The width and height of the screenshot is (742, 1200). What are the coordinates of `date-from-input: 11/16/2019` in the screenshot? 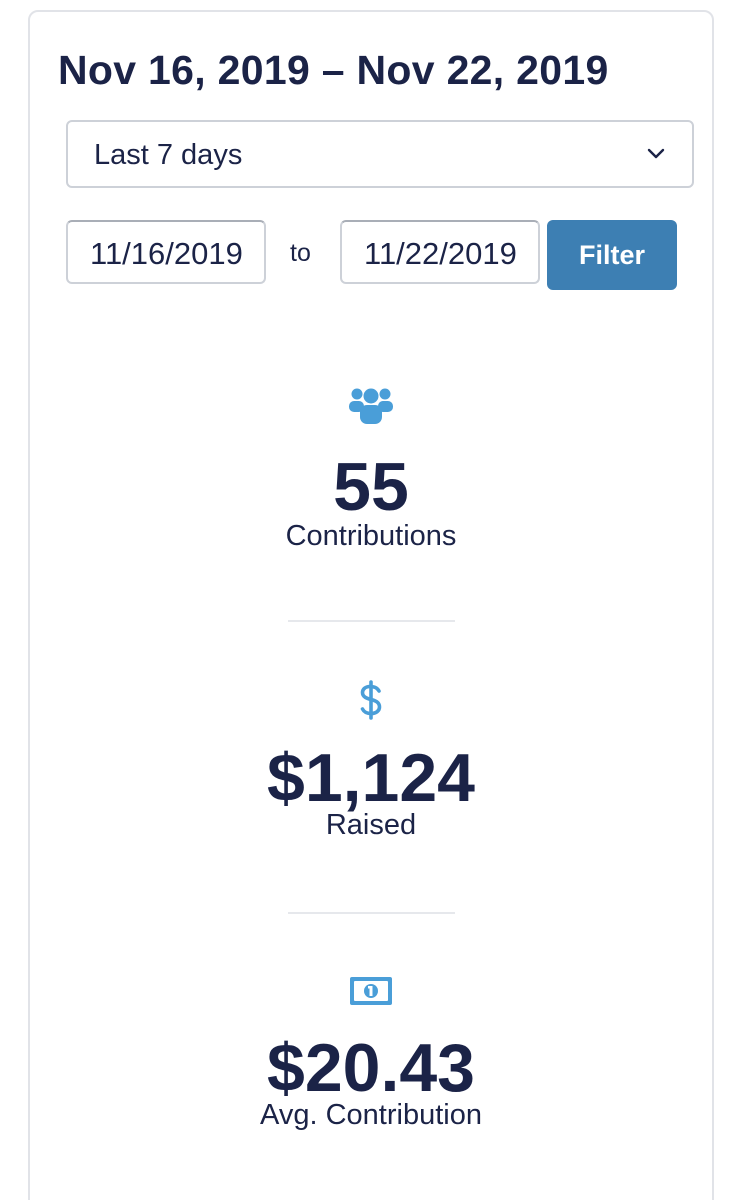 It's located at (166, 252).